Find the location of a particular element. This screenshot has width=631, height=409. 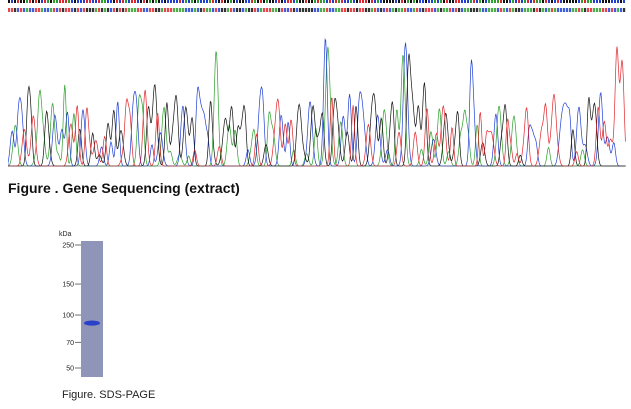

gel-figure-caption: Figure. SDS-PAGE is located at coordinates (109, 395).